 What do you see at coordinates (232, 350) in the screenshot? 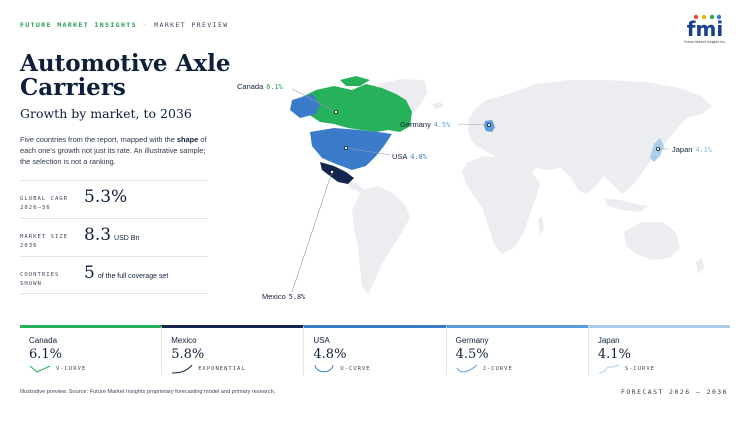
I see `card-mexico: Mexico 5.8% EXPONENTIAL` at bounding box center [232, 350].